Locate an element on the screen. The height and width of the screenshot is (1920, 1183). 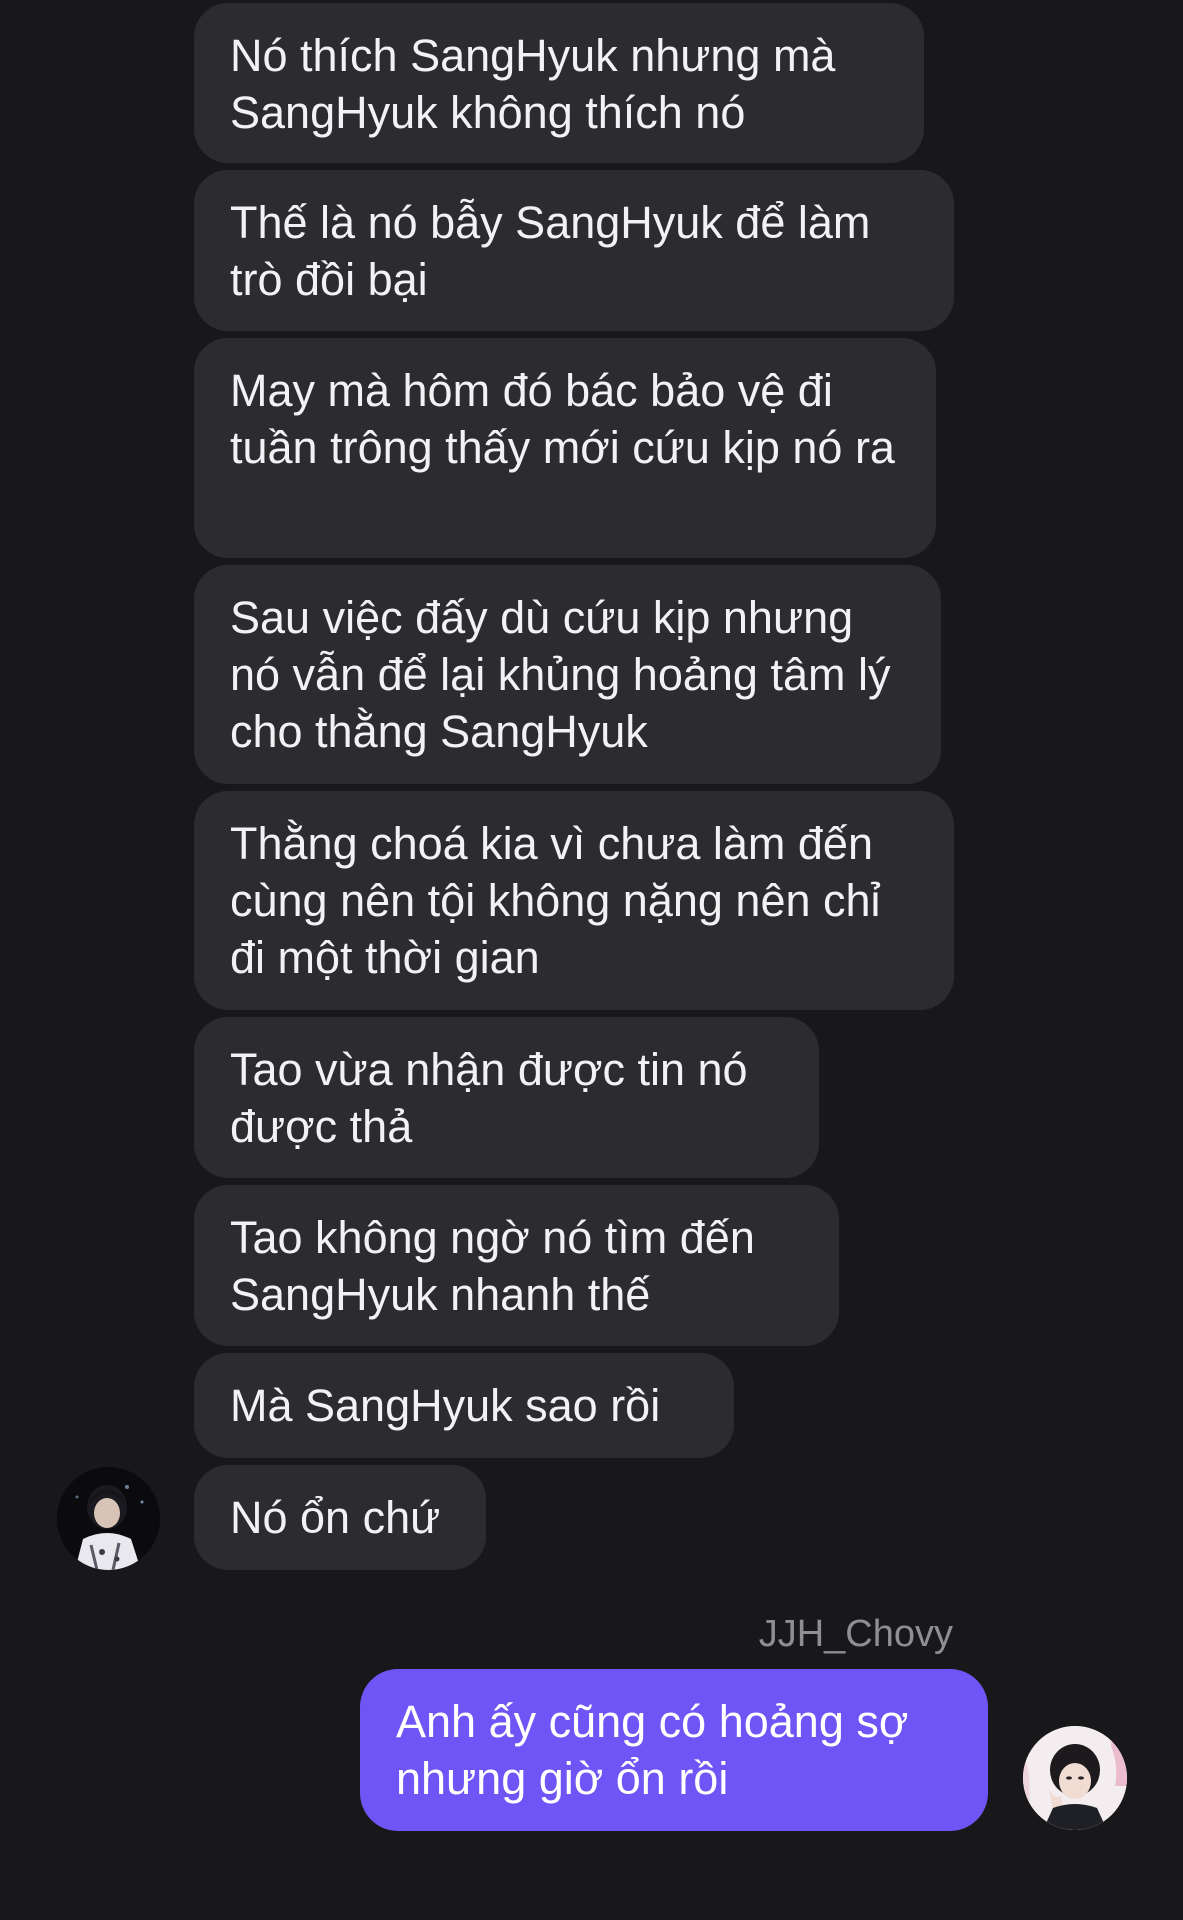
incoming-message-bubble: Tao vừa nhận được tin nó được thả is located at coordinates (506, 1097).